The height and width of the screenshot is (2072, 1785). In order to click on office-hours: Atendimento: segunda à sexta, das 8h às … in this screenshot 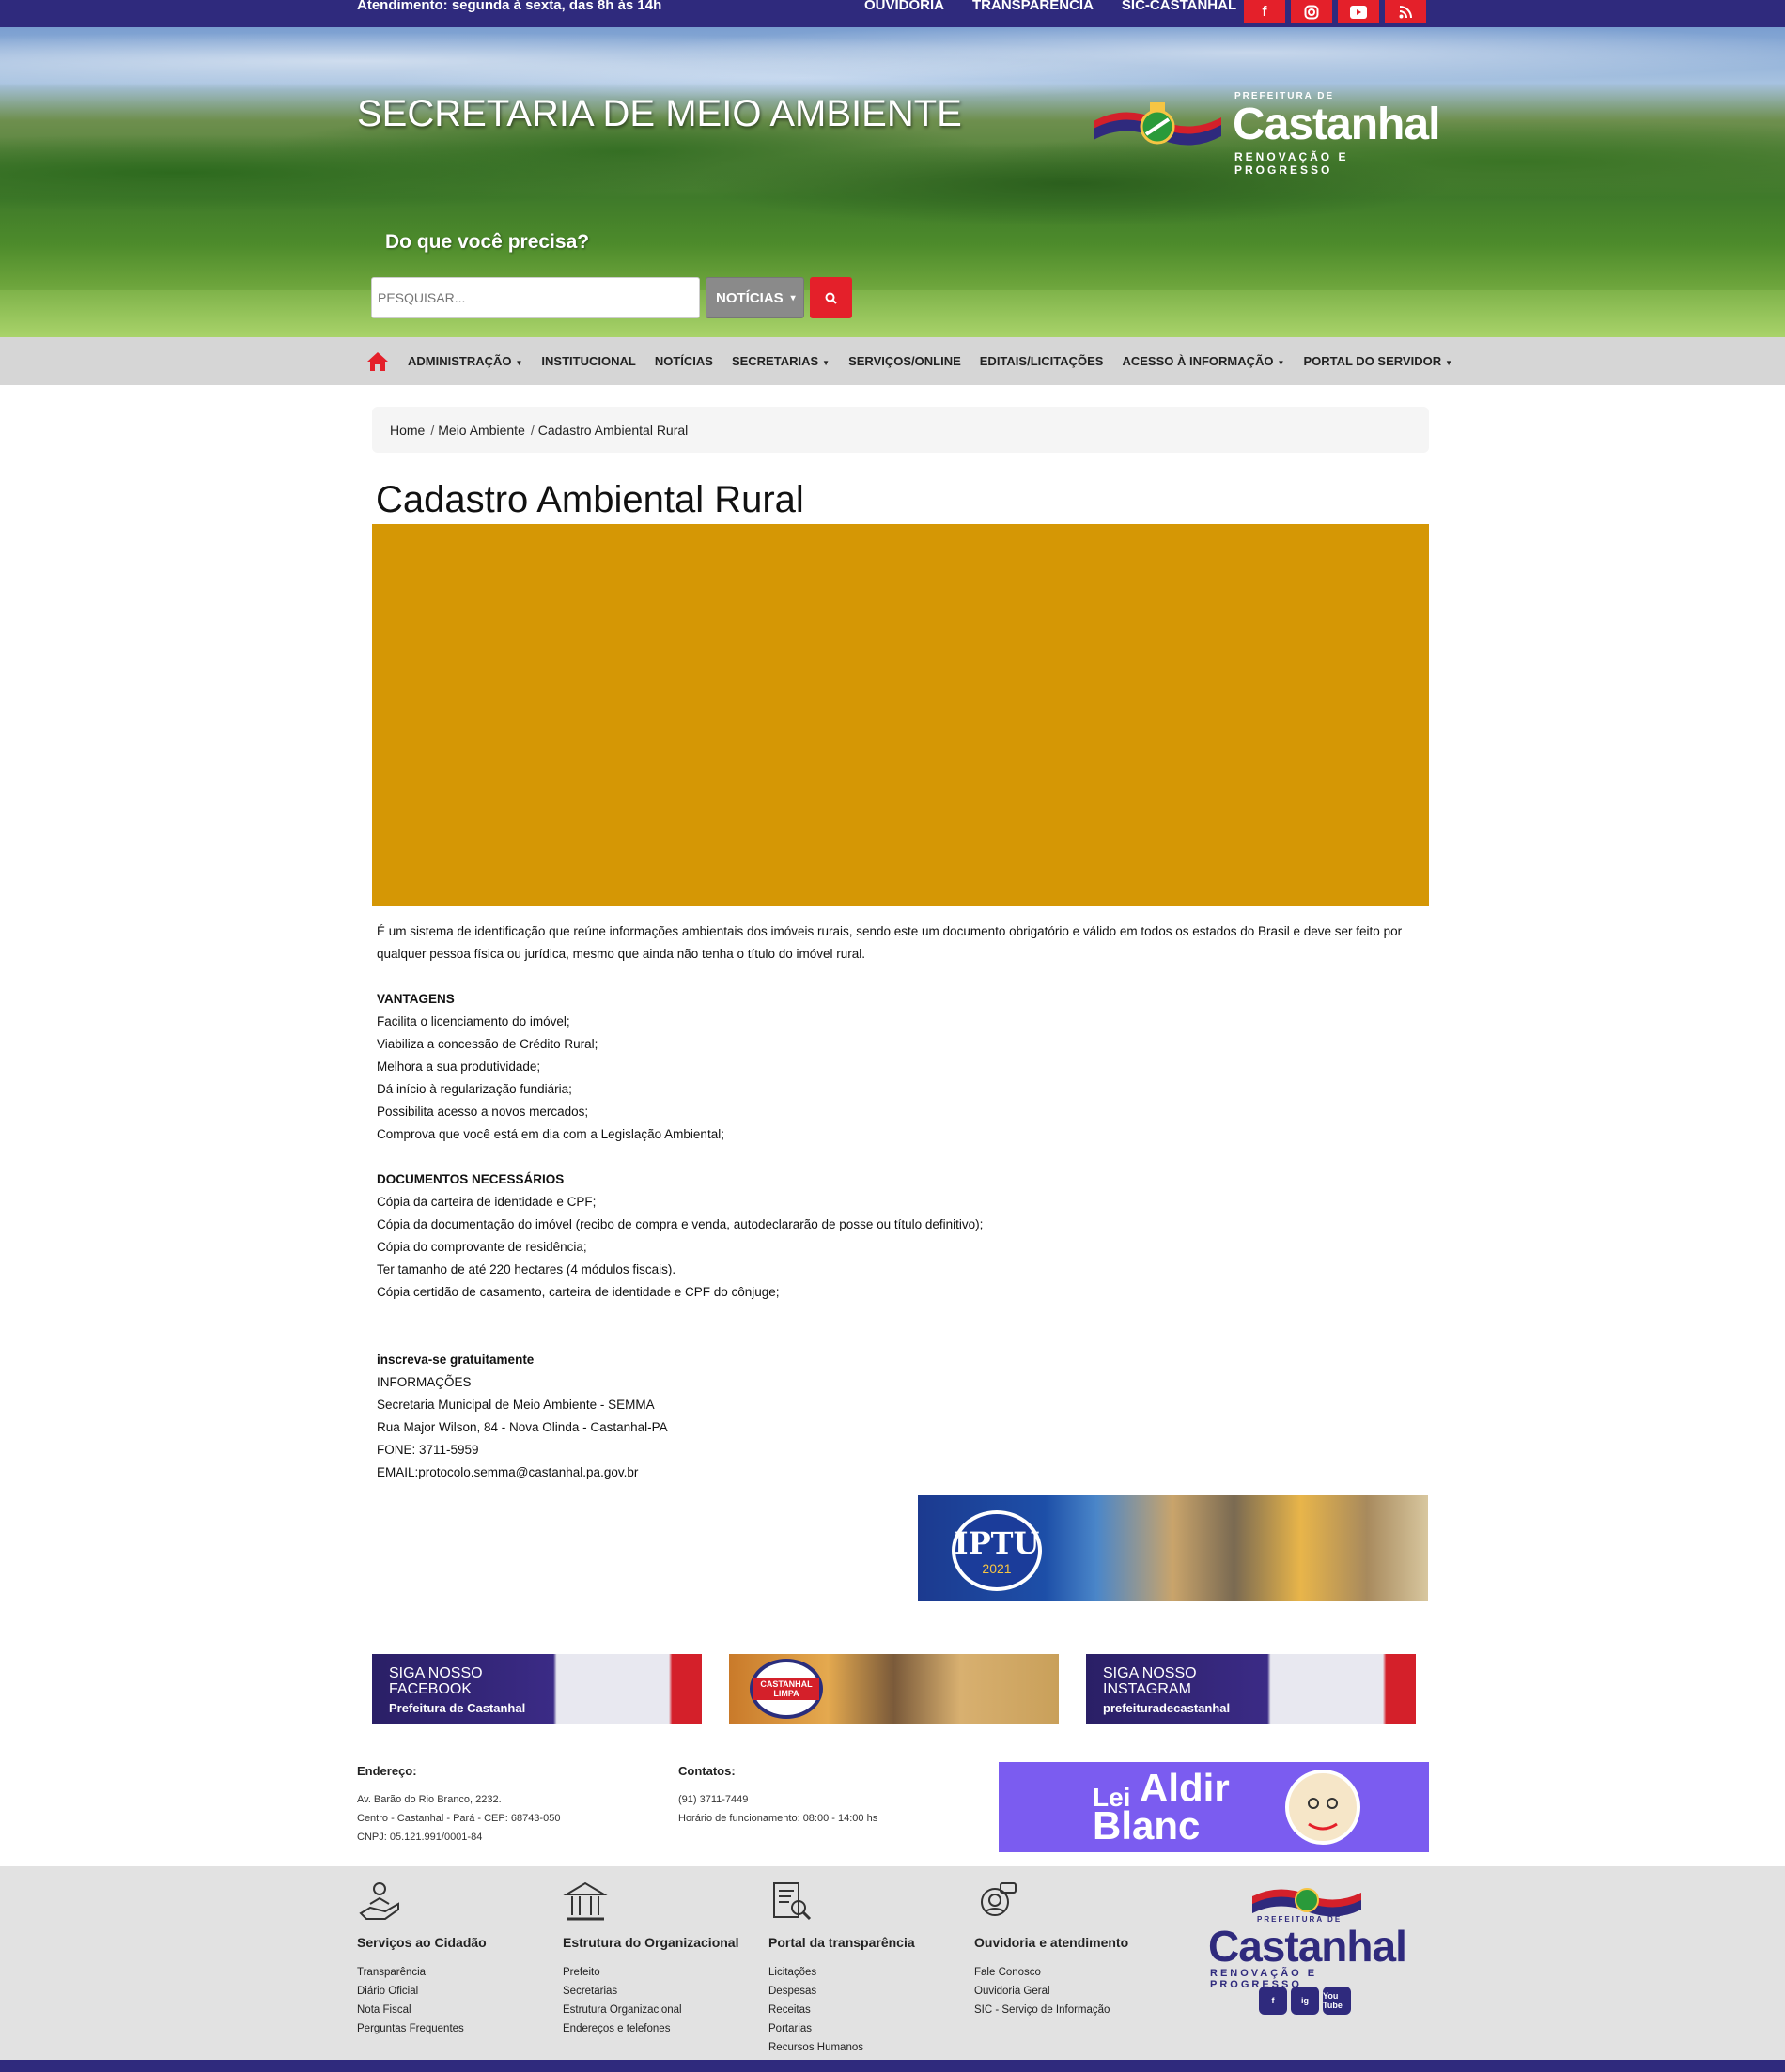, I will do `click(510, 6)`.